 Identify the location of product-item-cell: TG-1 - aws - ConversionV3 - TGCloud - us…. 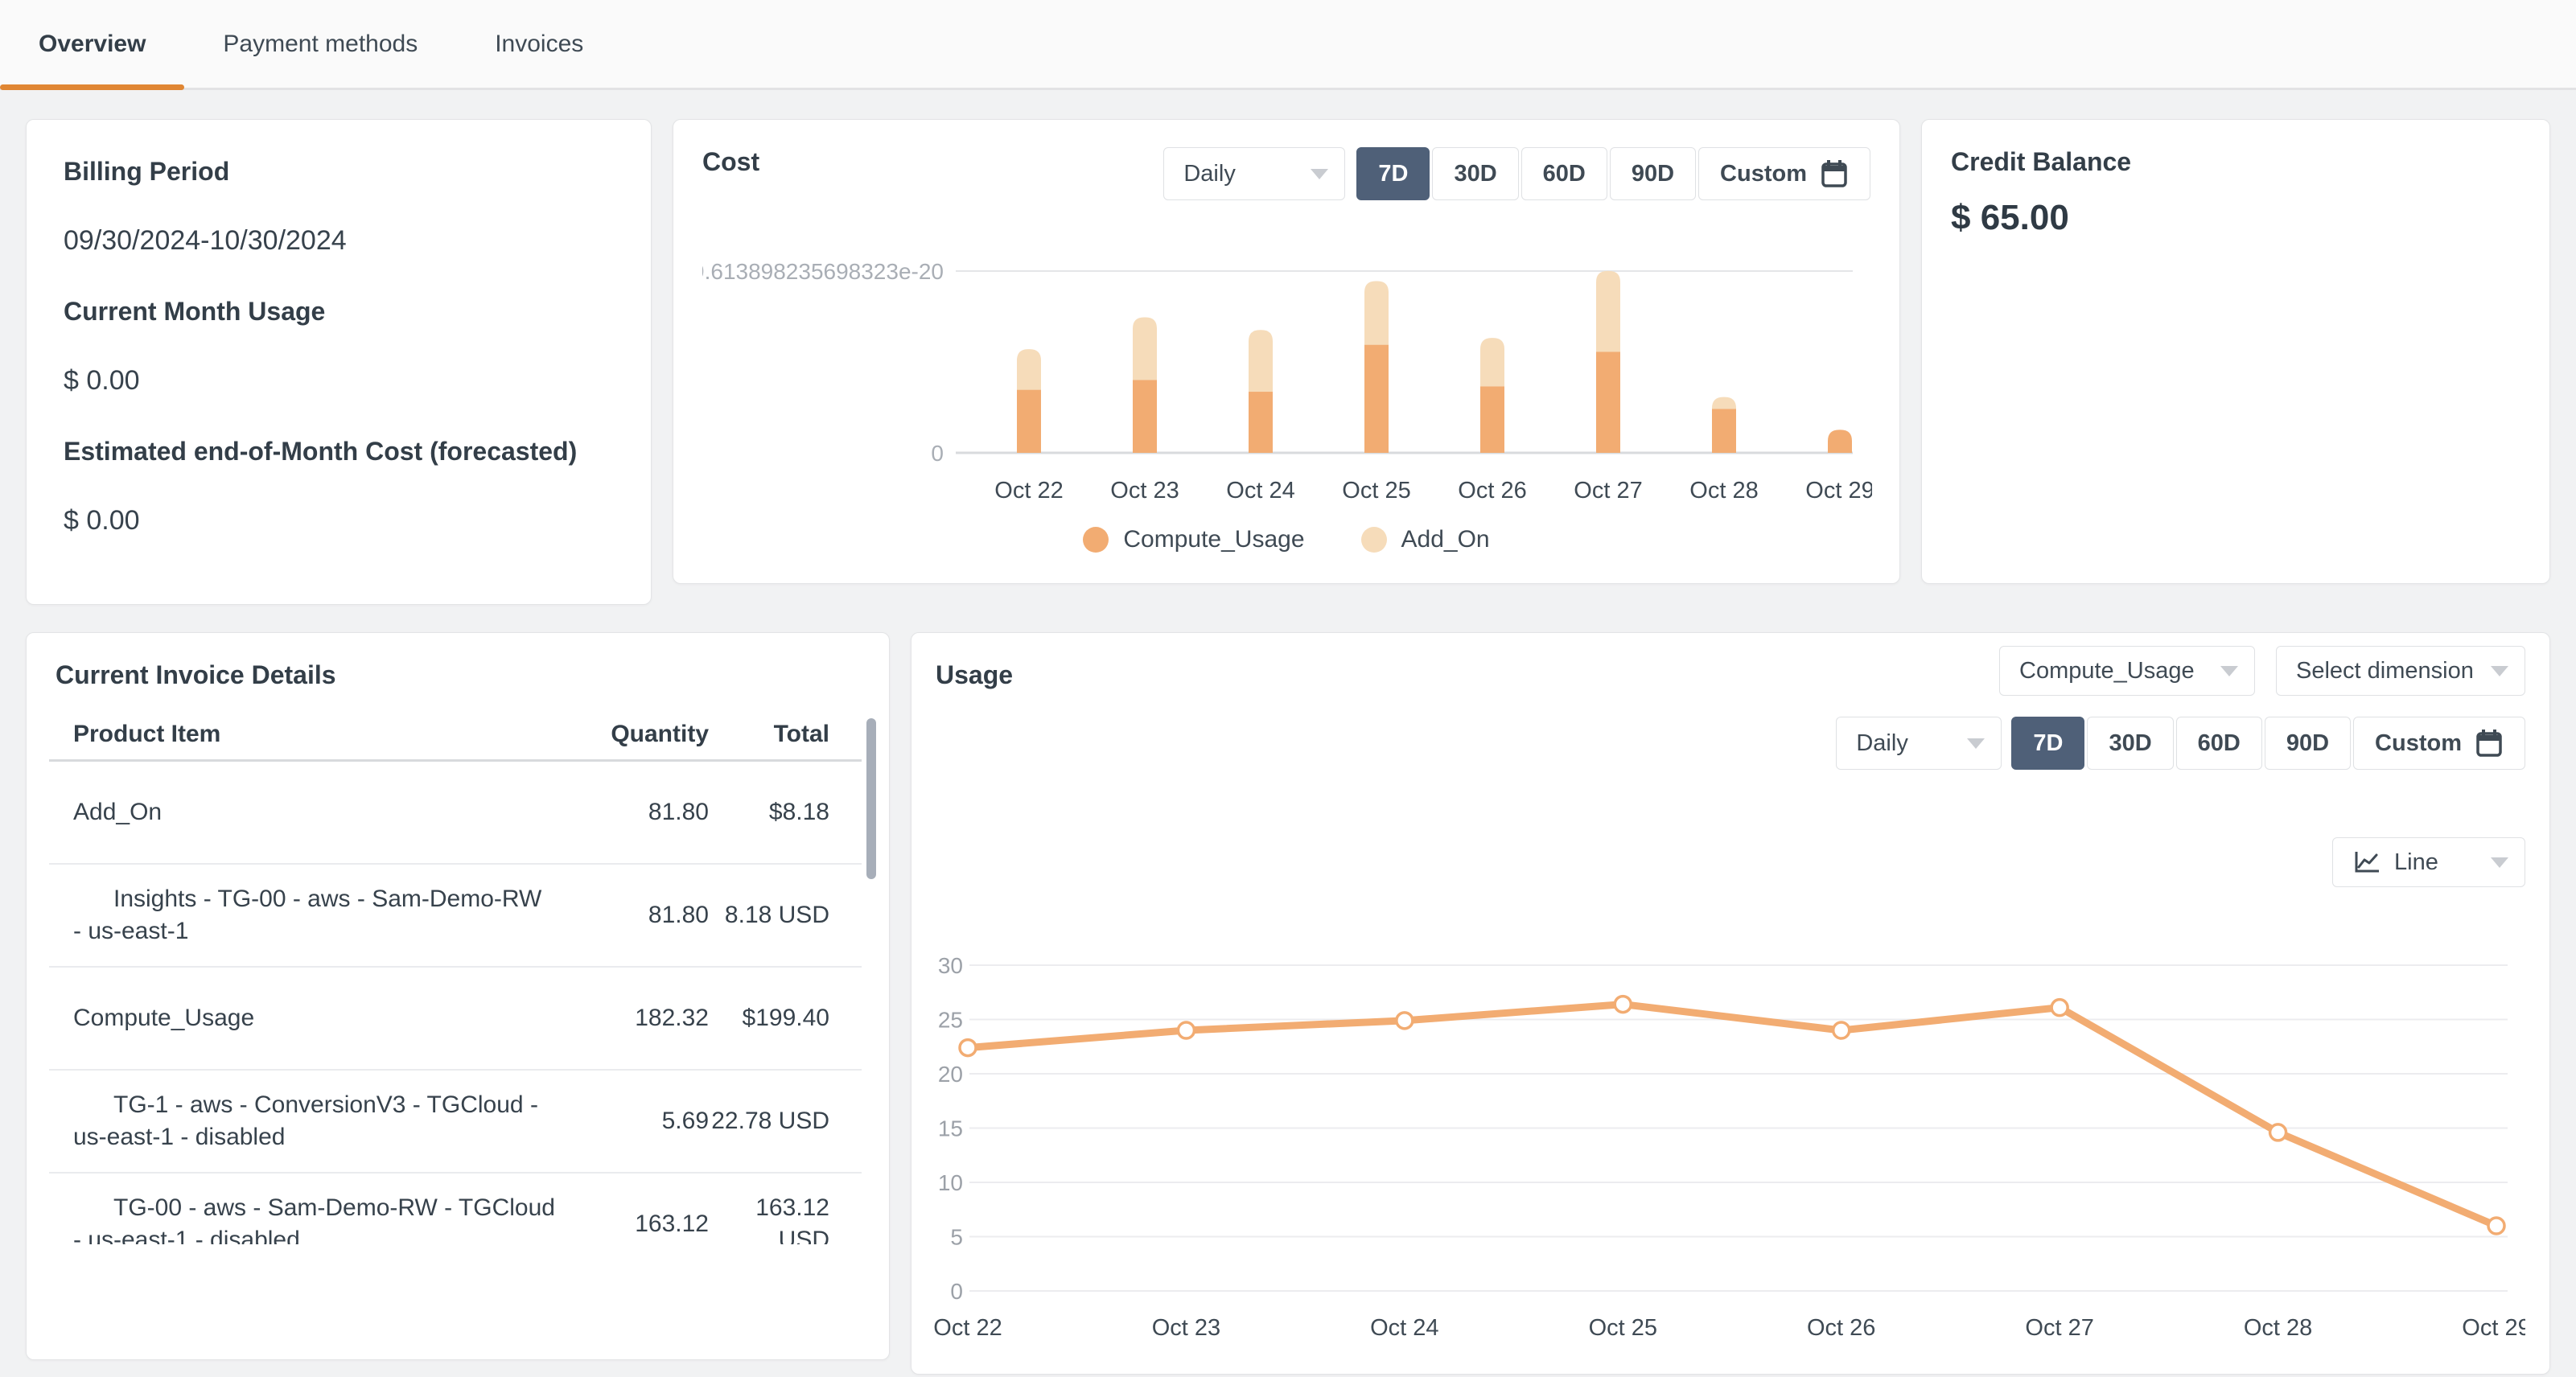
(305, 1120).